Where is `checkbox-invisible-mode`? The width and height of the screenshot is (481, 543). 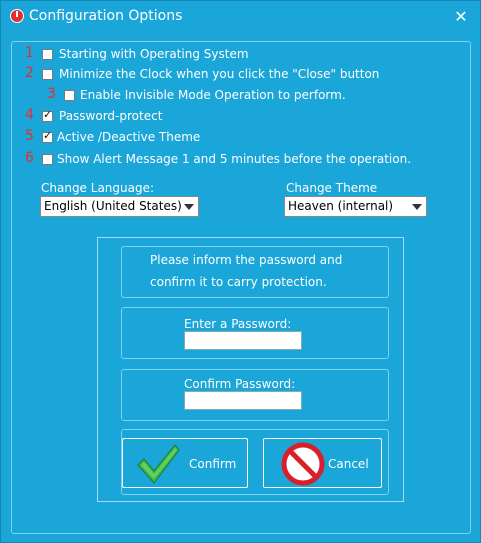 checkbox-invisible-mode is located at coordinates (69, 95).